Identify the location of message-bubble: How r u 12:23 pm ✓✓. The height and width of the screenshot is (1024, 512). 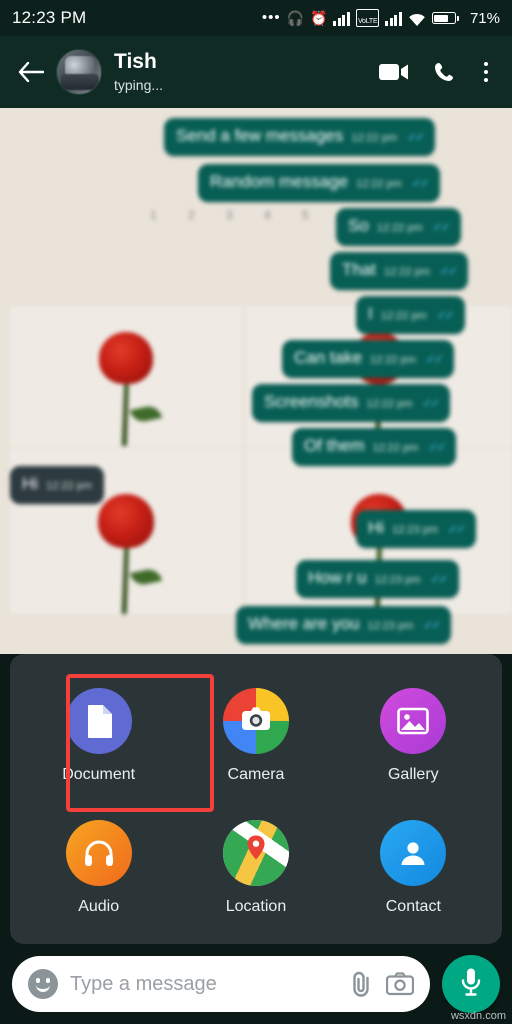
(377, 579).